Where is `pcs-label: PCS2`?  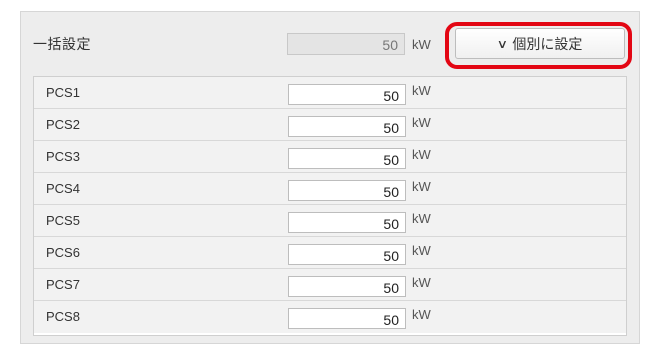
pcs-label: PCS2 is located at coordinates (63, 124).